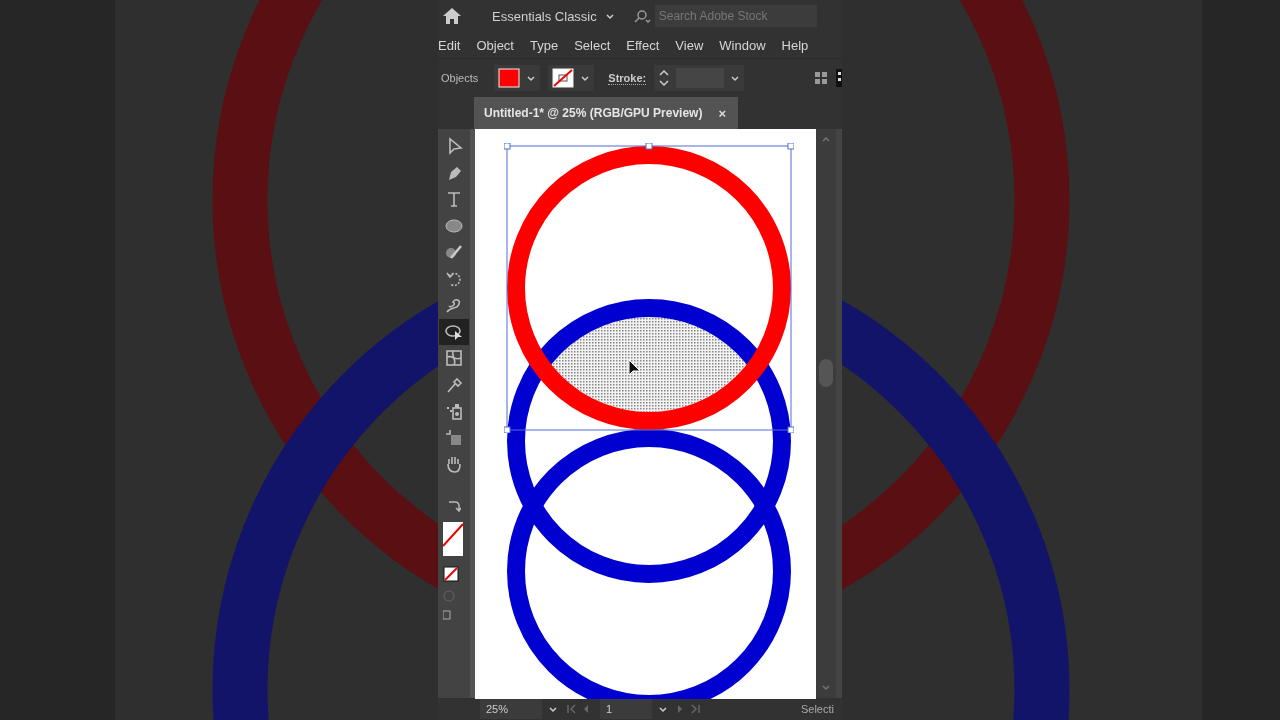  Describe the element at coordinates (544, 45) in the screenshot. I see `menu-item: Type` at that location.